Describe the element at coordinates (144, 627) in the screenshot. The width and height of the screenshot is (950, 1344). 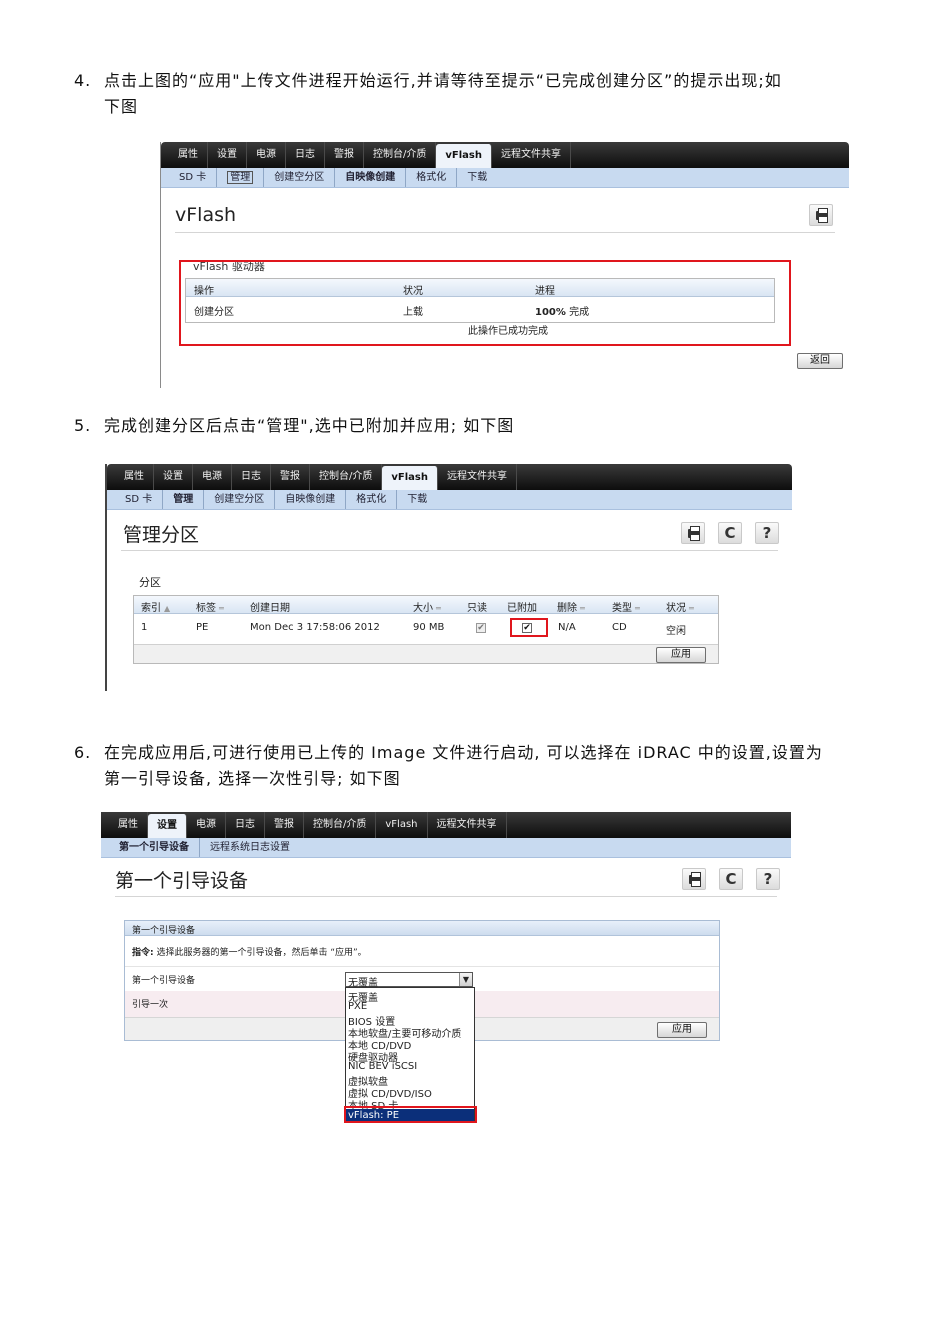
I see `cell-index: 1` at that location.